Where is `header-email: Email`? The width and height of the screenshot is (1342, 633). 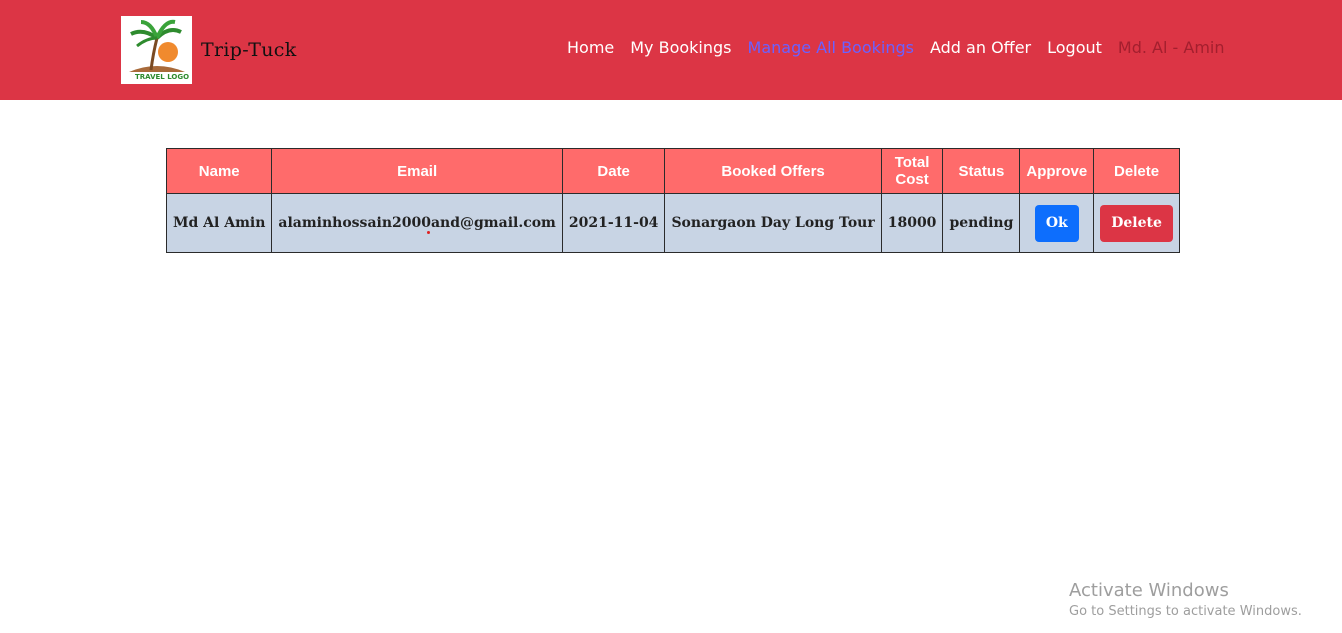
header-email: Email is located at coordinates (417, 171).